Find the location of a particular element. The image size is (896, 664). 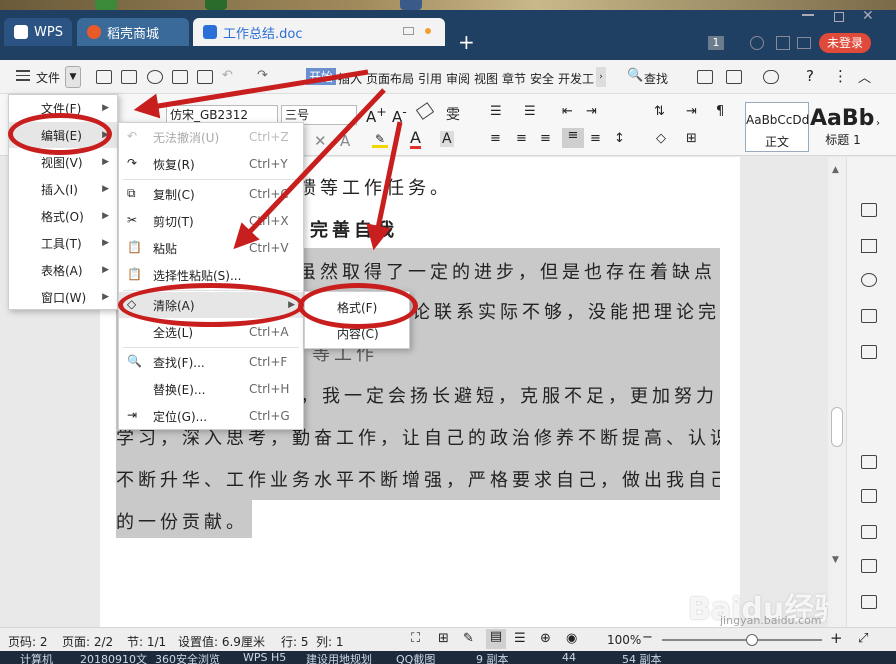

annotation-arrows is located at coordinates (268, 160).